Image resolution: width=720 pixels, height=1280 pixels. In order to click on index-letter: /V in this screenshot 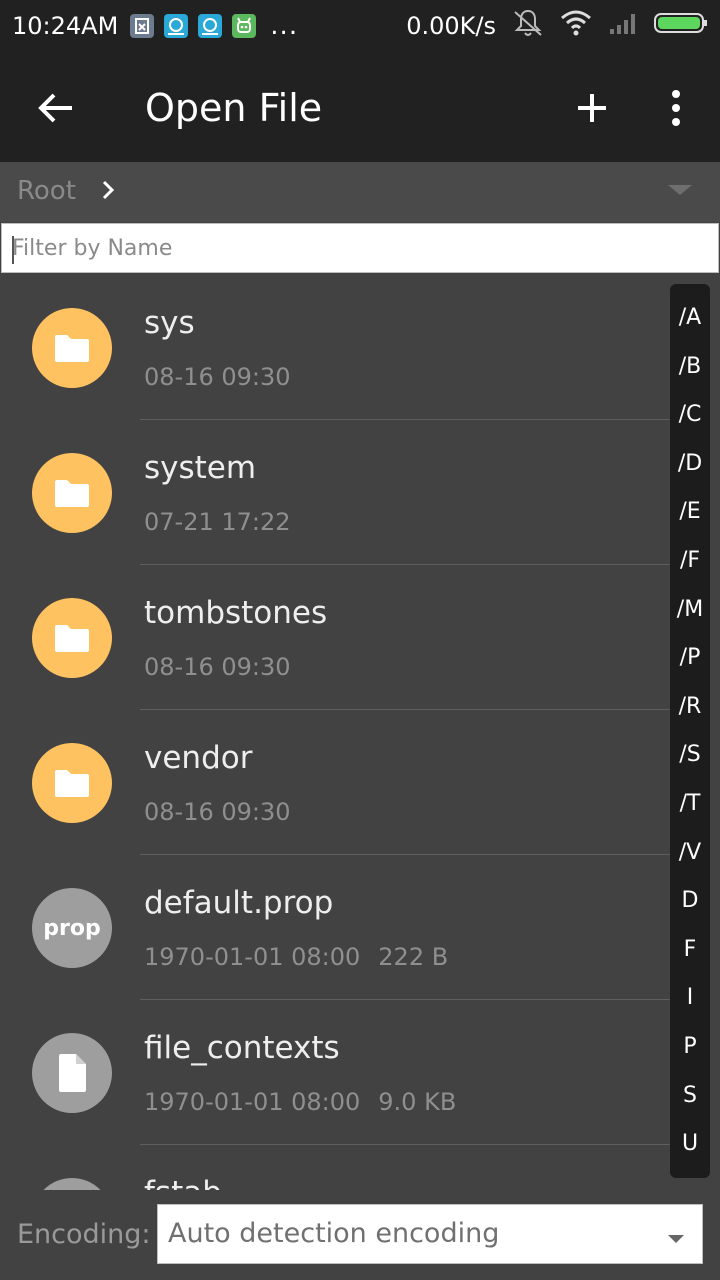, I will do `click(690, 853)`.